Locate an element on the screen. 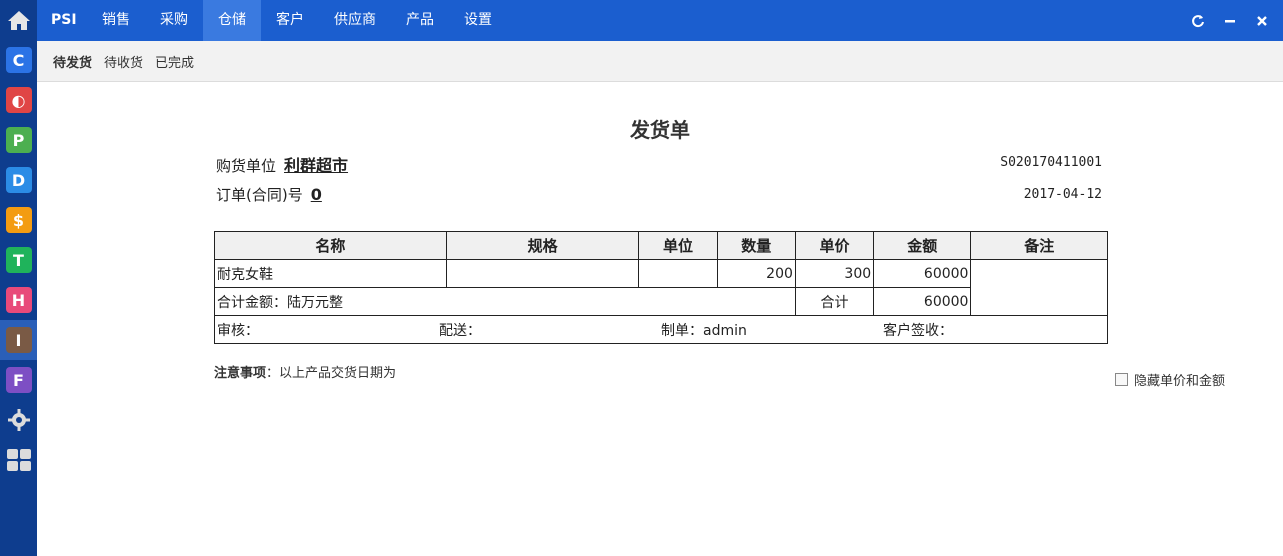 This screenshot has height=556, width=1283. brand-label: PSI is located at coordinates (64, 20).